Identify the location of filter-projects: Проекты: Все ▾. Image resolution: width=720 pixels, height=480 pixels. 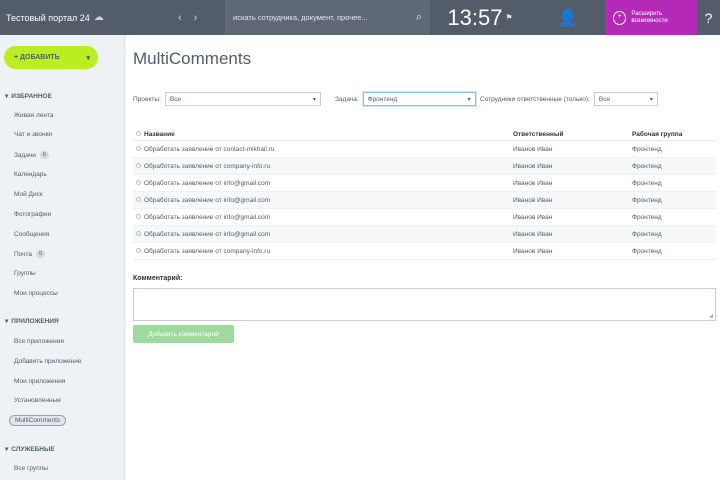
(227, 99).